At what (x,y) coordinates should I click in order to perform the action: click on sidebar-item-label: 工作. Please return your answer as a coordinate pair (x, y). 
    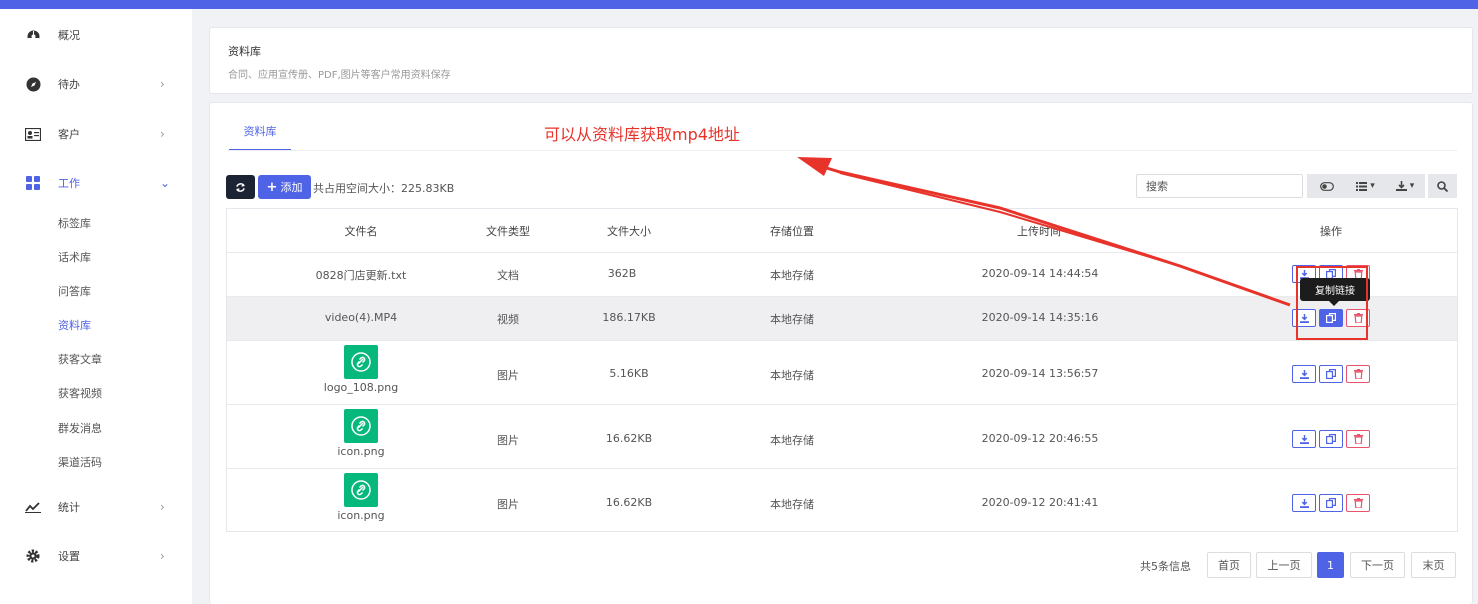
    Looking at the image, I should click on (69, 183).